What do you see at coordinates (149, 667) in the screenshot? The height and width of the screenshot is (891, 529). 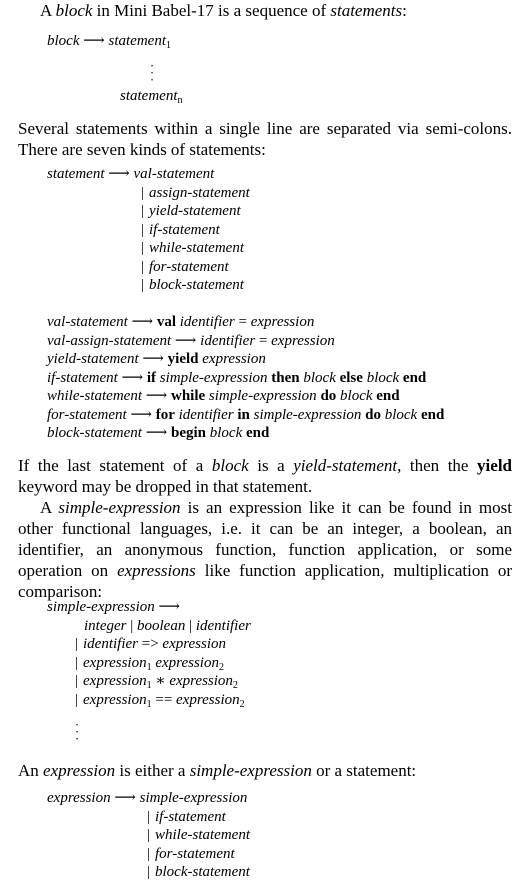 I see `subscript: 1` at bounding box center [149, 667].